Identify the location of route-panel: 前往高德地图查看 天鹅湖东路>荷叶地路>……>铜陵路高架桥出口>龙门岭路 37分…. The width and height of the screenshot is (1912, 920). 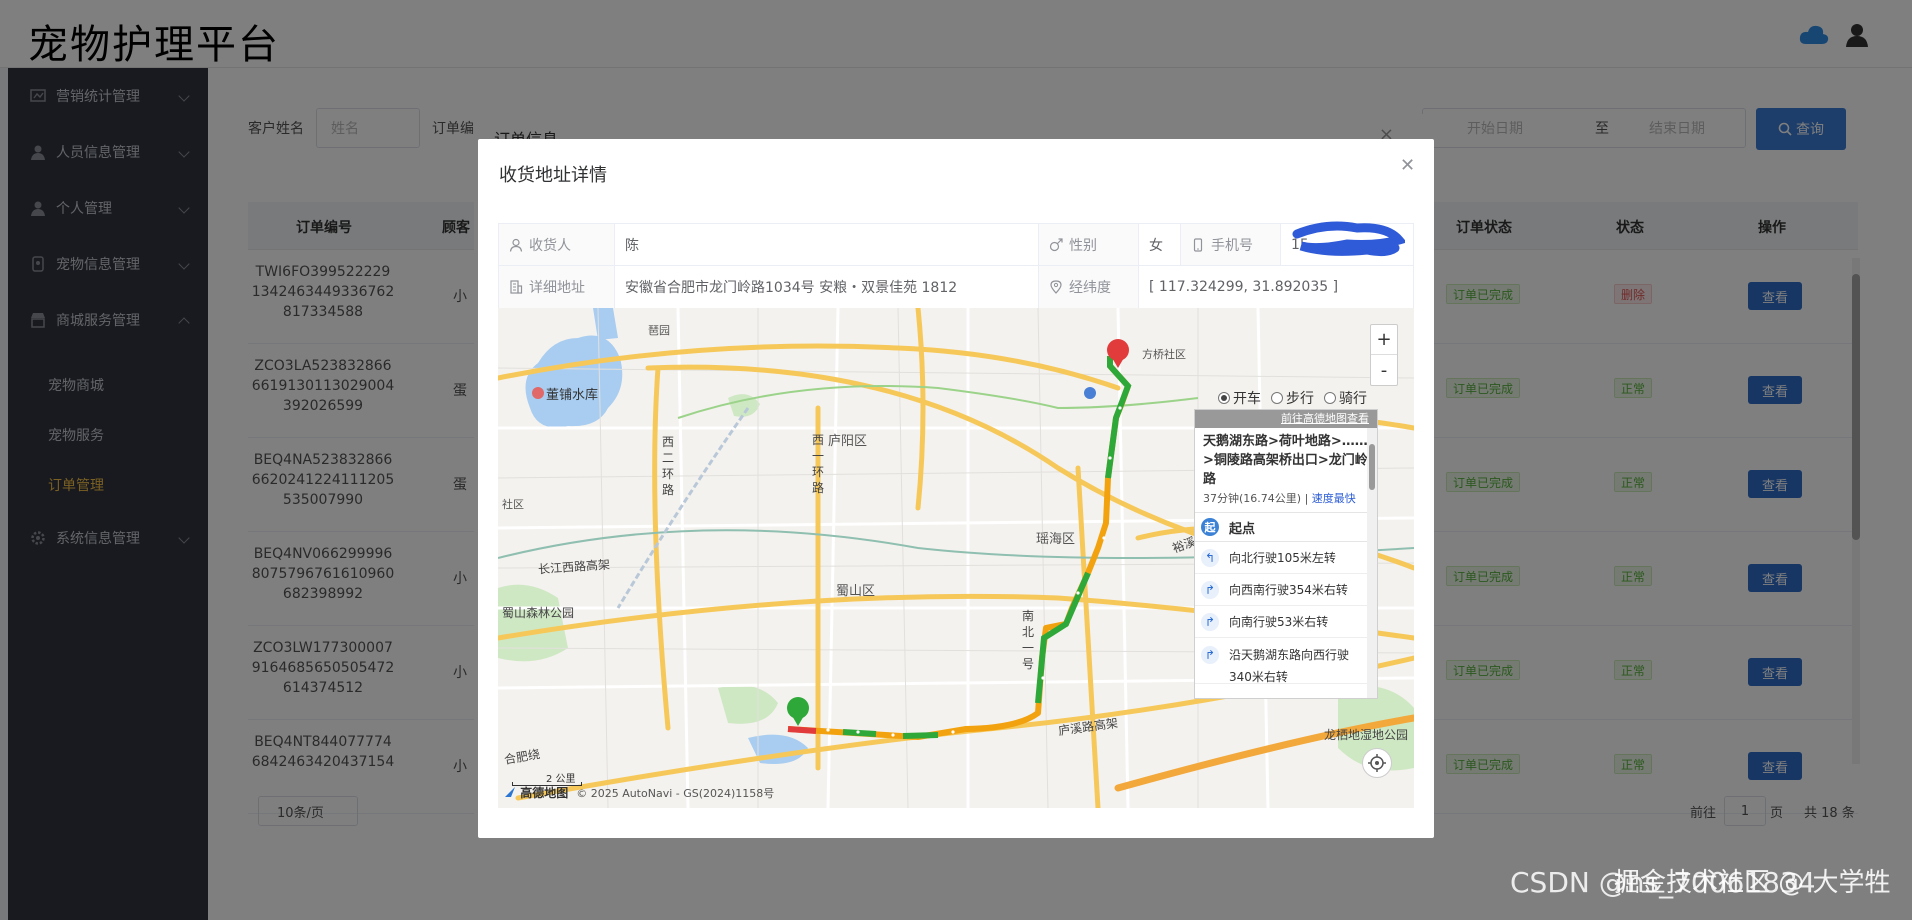
(1286, 554).